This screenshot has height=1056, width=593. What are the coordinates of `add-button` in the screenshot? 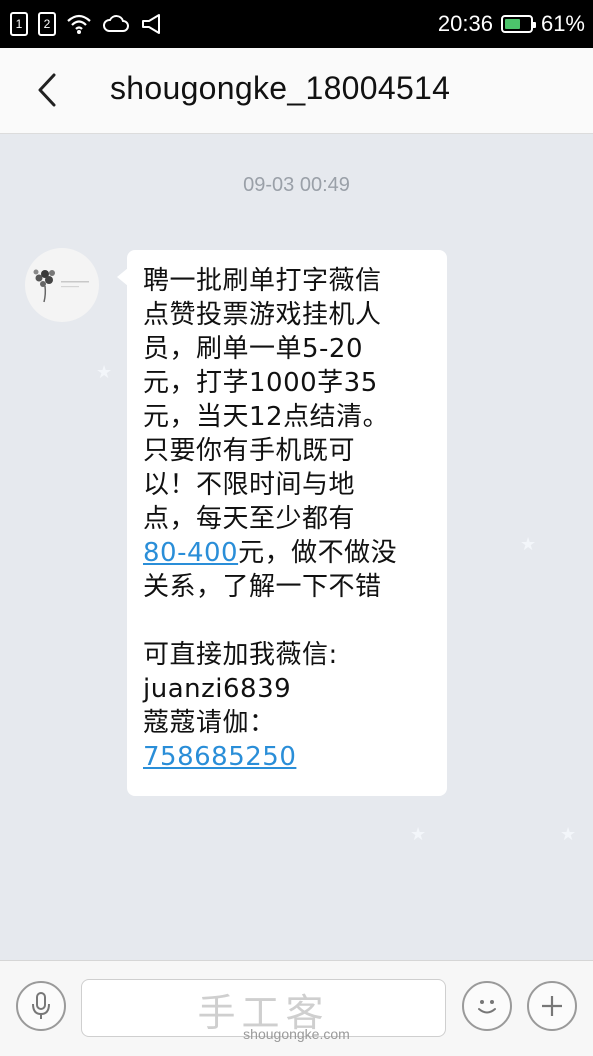 It's located at (552, 1006).